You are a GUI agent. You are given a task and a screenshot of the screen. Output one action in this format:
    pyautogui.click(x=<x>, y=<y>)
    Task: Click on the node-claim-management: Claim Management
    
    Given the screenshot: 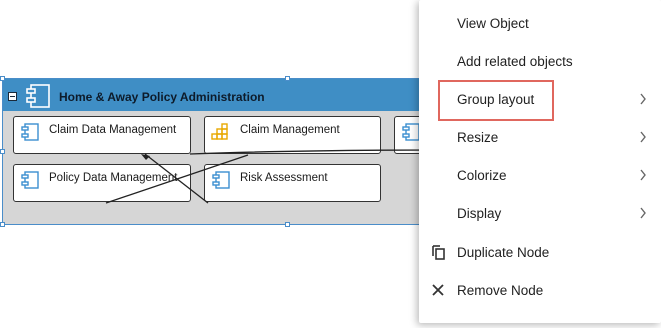 What is the action you would take?
    pyautogui.click(x=292, y=135)
    